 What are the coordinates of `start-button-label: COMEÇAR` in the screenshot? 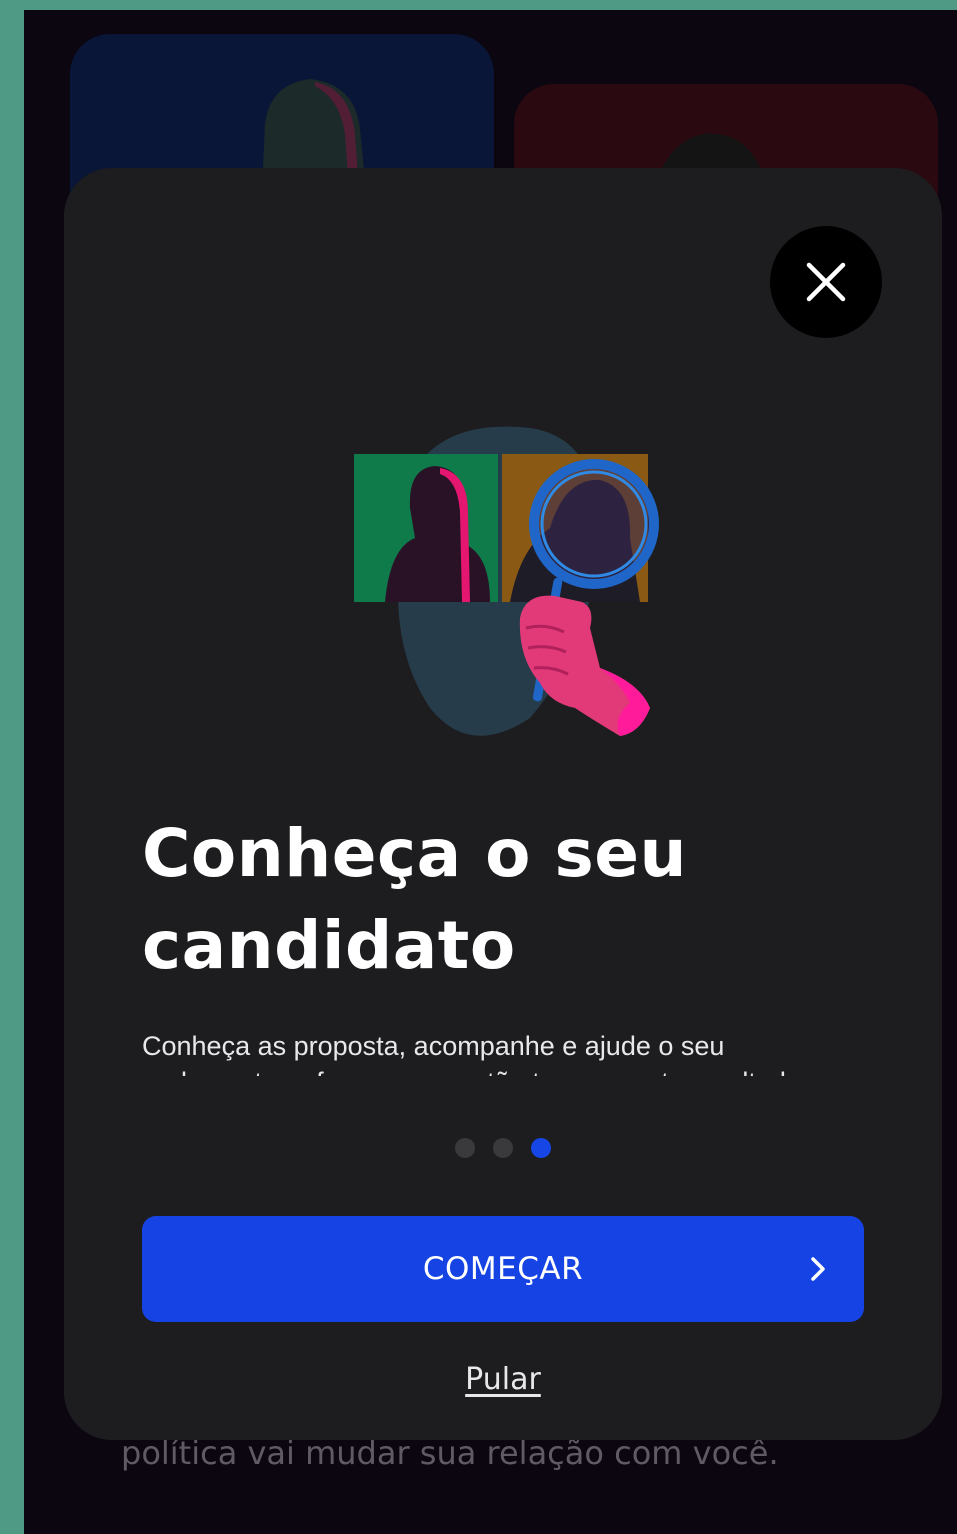 It's located at (503, 1269).